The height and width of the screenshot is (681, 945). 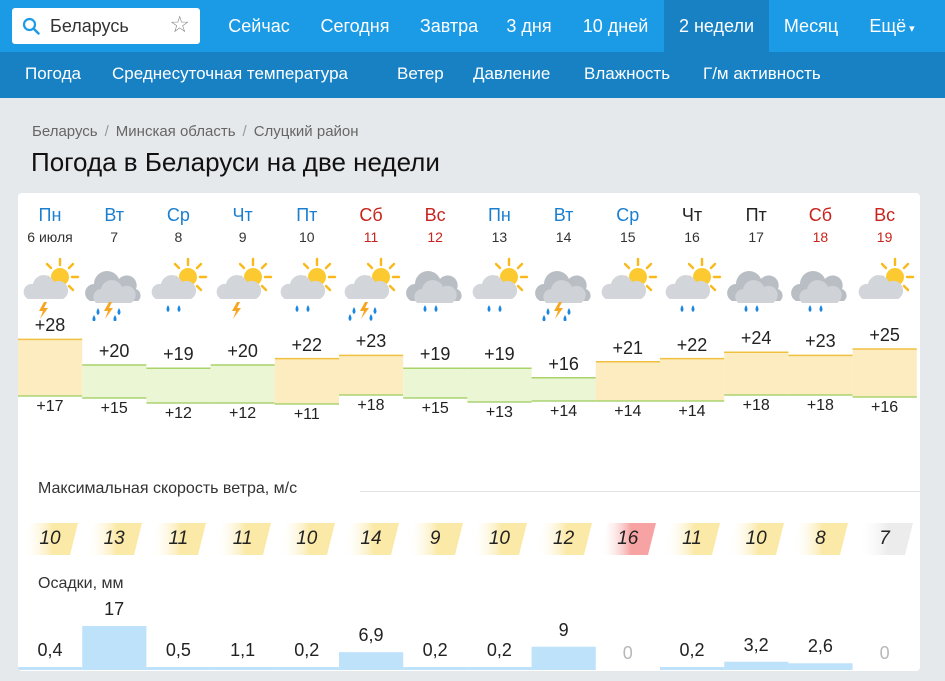 I want to click on nav-tab-label: 10 дней, so click(x=615, y=26).